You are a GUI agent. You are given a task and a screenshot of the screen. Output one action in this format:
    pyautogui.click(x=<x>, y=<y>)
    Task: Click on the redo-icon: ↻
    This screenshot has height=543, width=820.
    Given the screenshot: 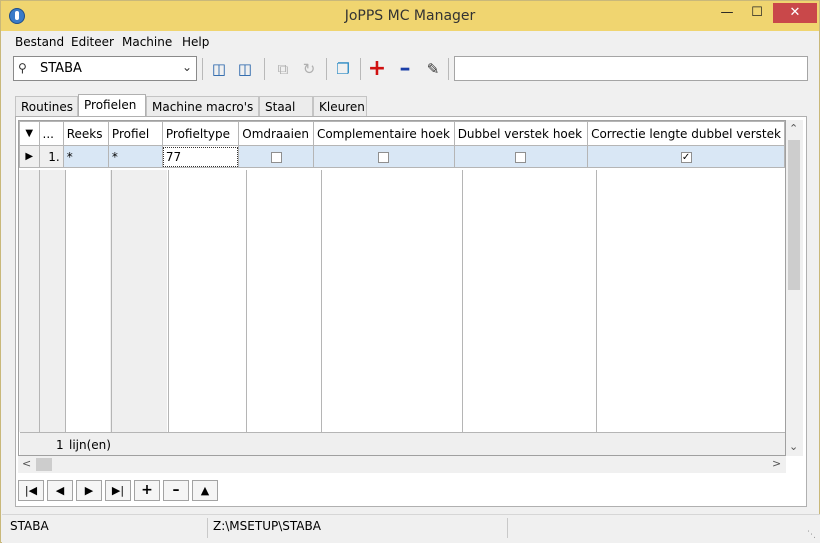 What is the action you would take?
    pyautogui.click(x=309, y=69)
    